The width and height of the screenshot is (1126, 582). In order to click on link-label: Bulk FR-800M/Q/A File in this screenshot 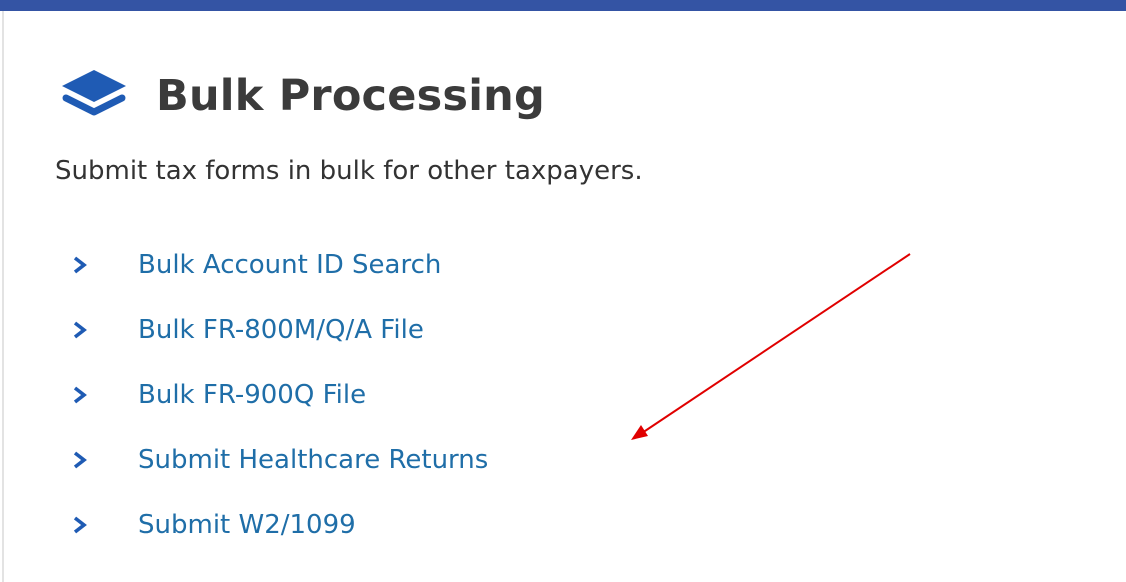, I will do `click(281, 330)`.